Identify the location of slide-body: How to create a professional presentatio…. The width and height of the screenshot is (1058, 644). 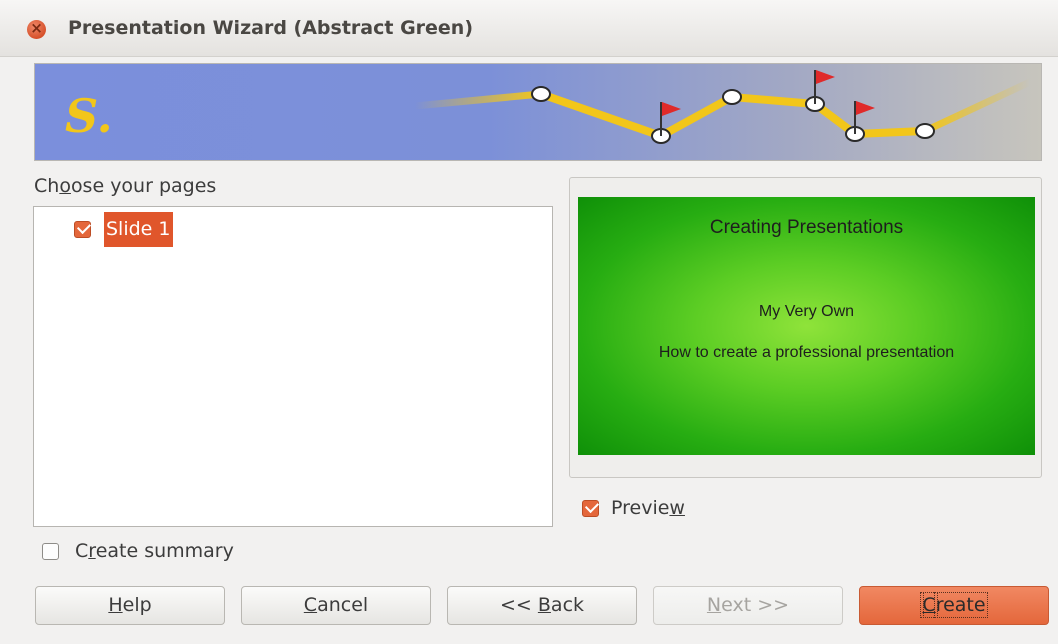
(806, 352).